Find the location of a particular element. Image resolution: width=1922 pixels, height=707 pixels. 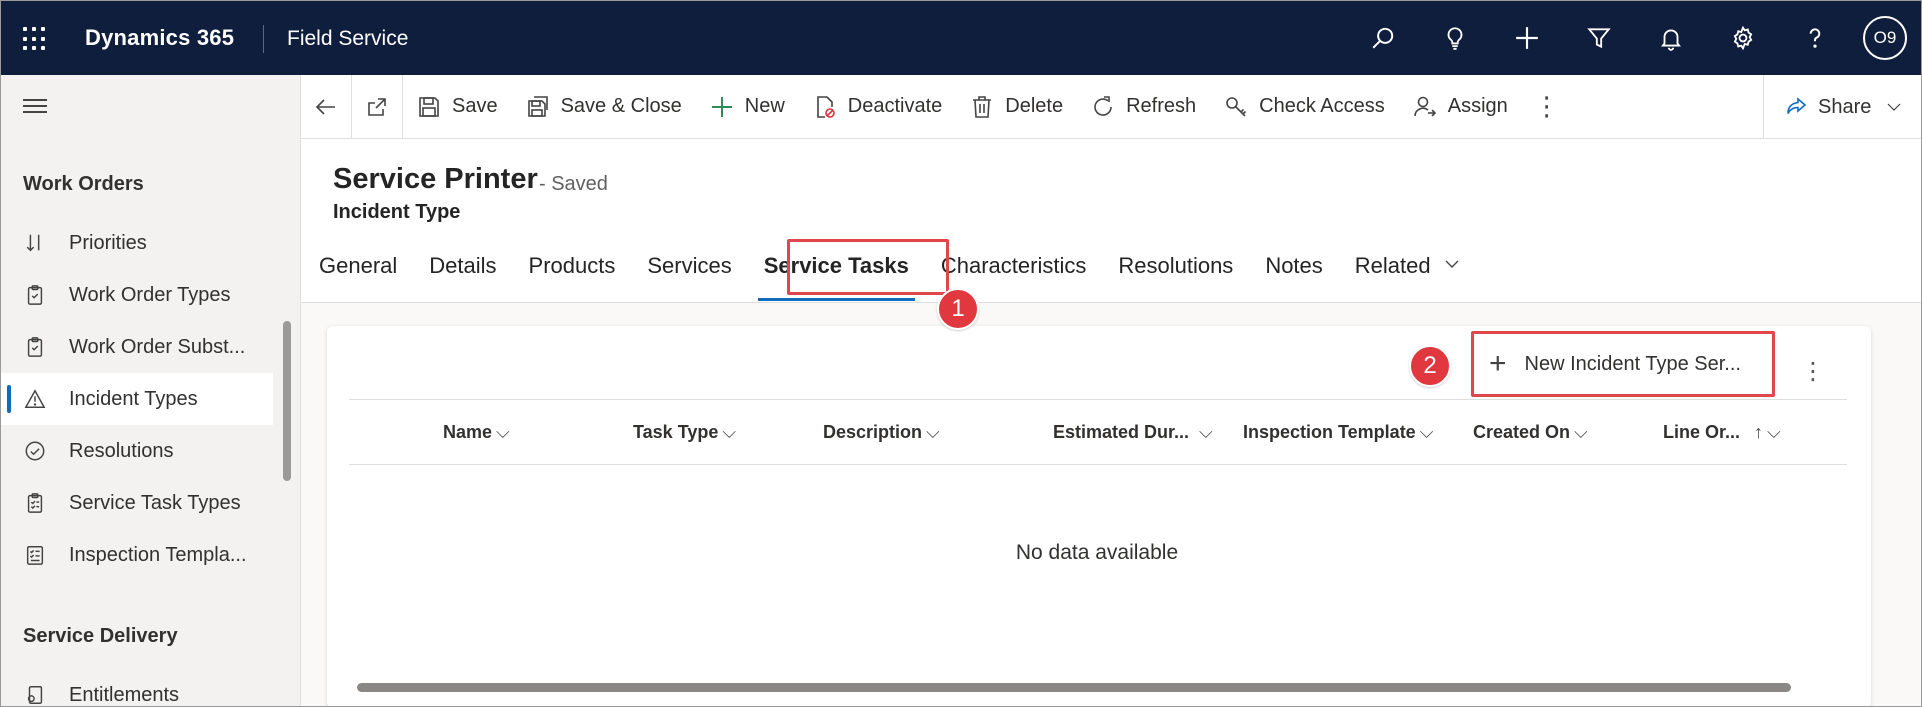

column-header-inspection-template: Inspection Template ⌵ is located at coordinates (1338, 432).